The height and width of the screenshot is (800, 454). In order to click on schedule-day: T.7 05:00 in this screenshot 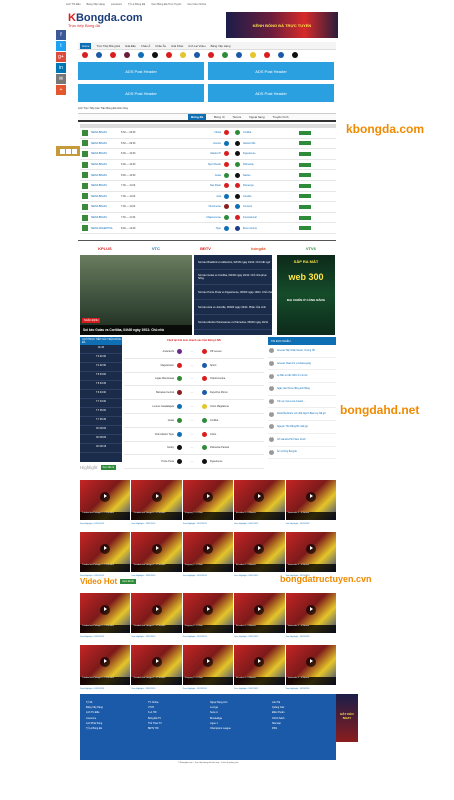, I will do `click(101, 412)`.